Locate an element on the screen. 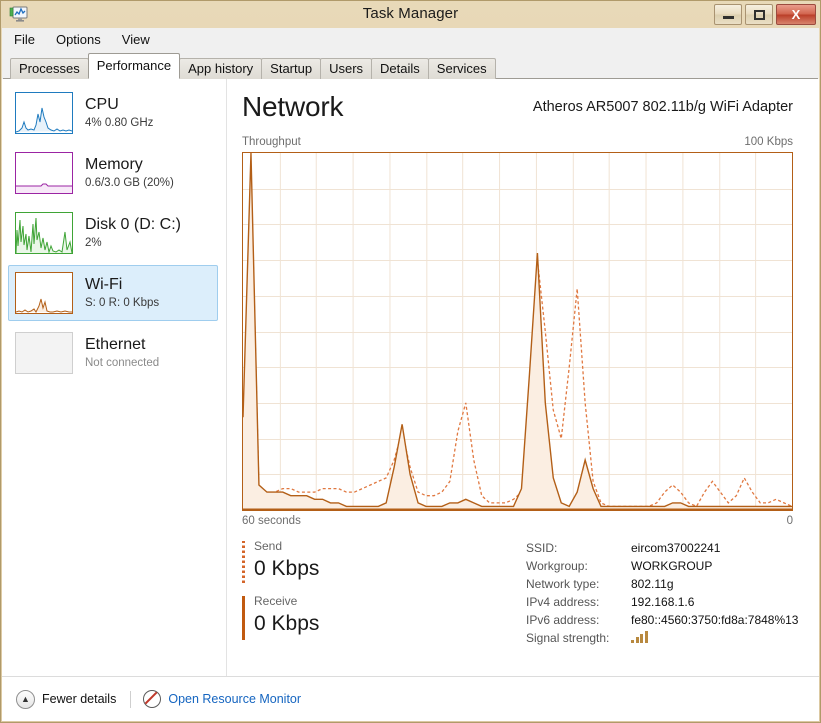 Image resolution: width=821 pixels, height=723 pixels. legend-send: Send 0 Kbps is located at coordinates (362, 562).